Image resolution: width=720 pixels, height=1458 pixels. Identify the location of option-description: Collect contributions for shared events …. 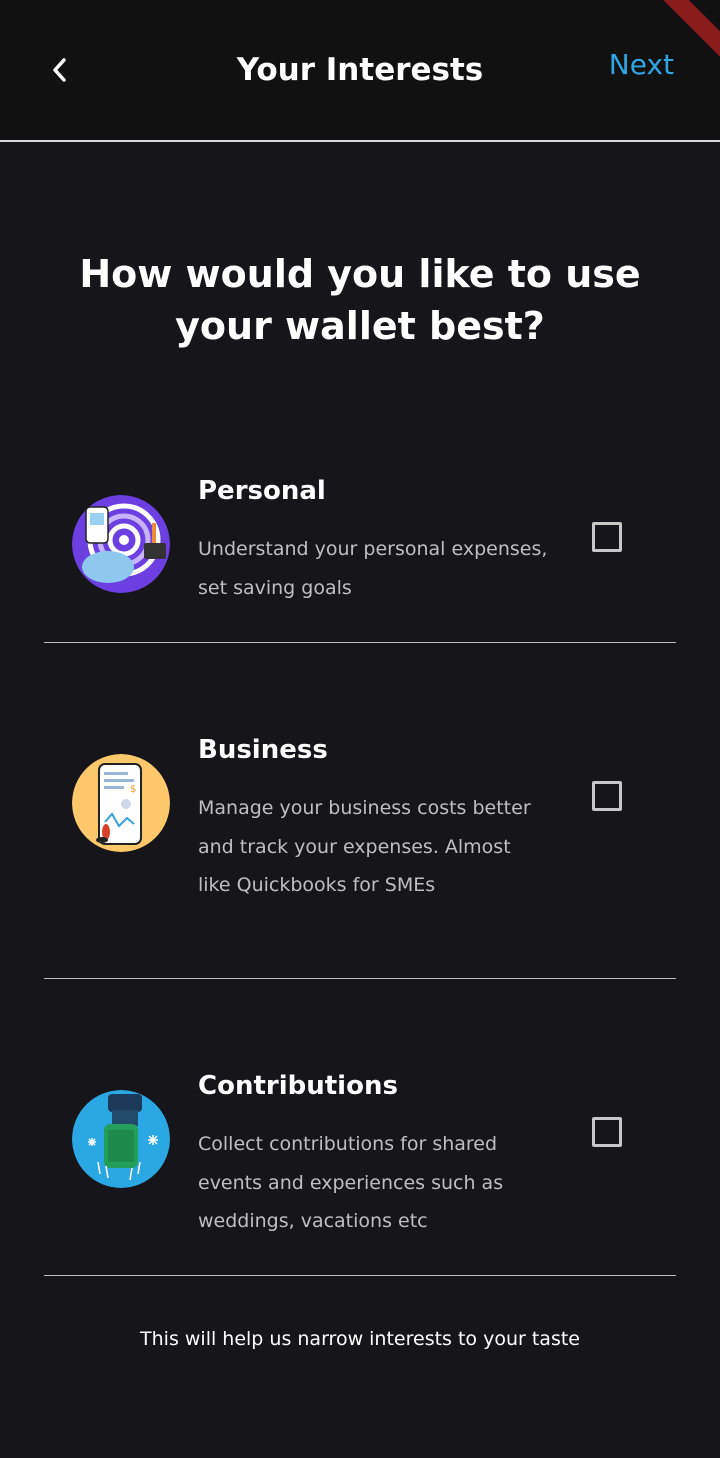
(351, 1182).